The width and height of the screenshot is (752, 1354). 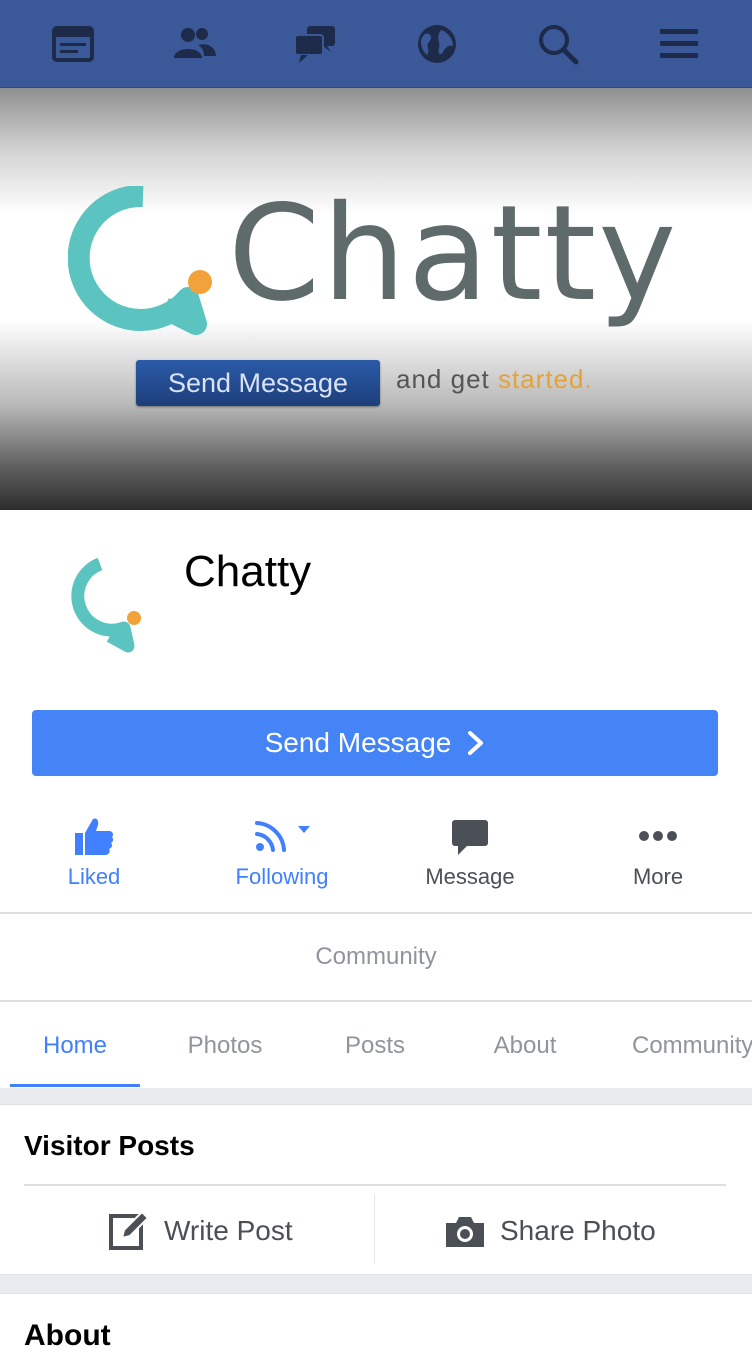 I want to click on about-section-title: About, so click(x=67, y=1335).